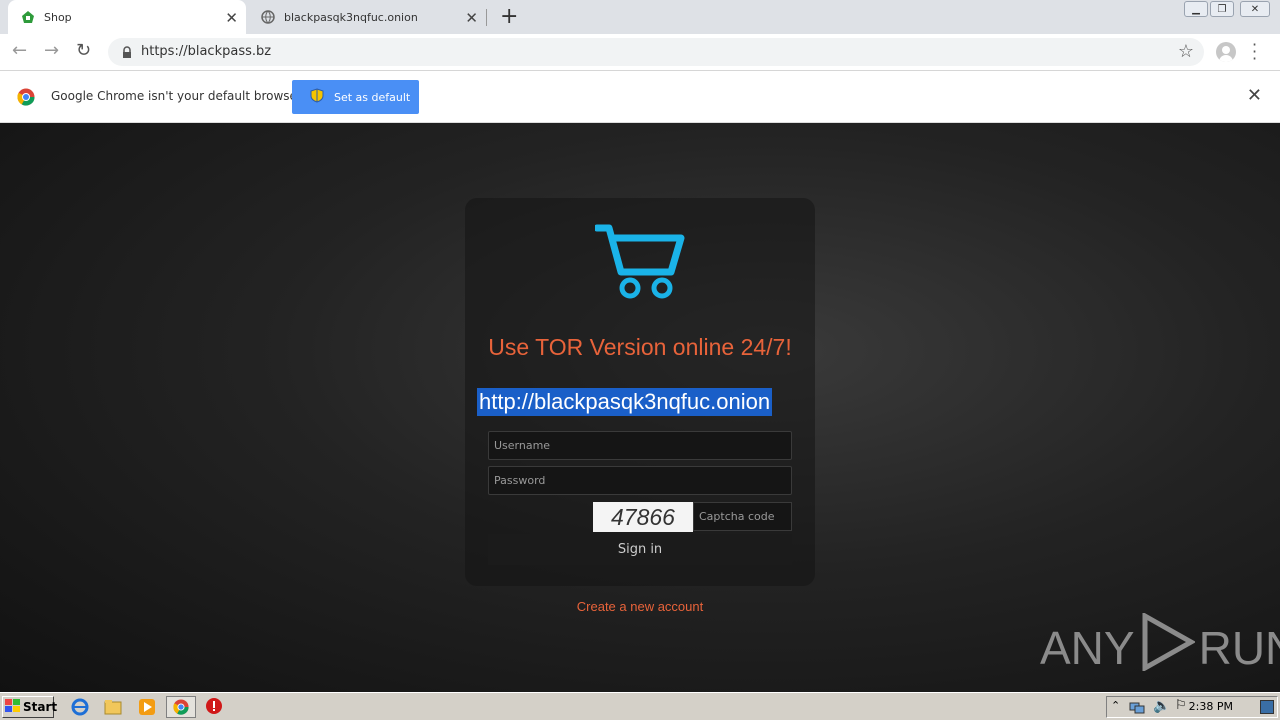  I want to click on watermark-left-text: ANY, so click(1087, 647).